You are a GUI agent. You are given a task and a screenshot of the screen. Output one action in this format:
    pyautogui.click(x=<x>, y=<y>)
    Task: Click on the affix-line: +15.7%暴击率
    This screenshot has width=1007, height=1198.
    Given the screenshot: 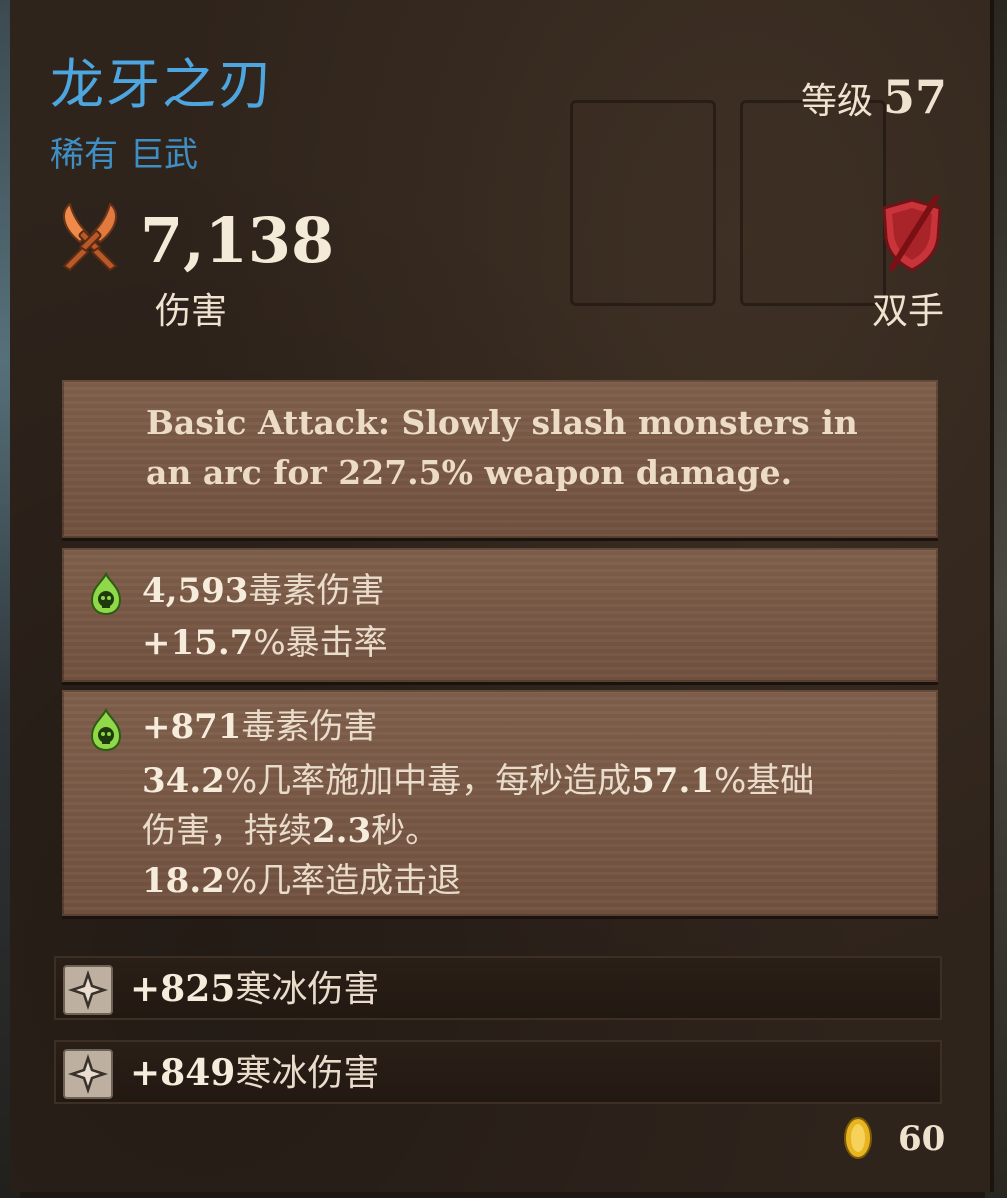 What is the action you would take?
    pyautogui.click(x=265, y=643)
    